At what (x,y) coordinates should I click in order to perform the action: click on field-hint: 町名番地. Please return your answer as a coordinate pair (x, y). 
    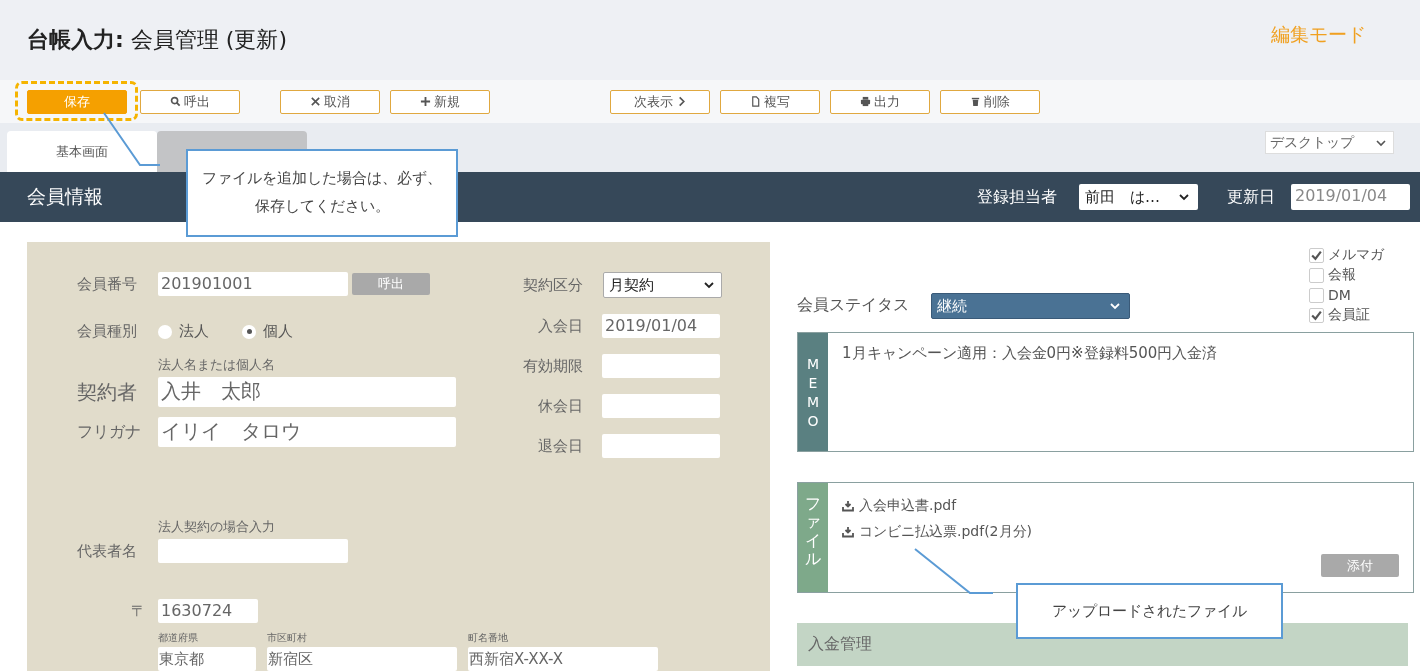
    Looking at the image, I should click on (488, 638).